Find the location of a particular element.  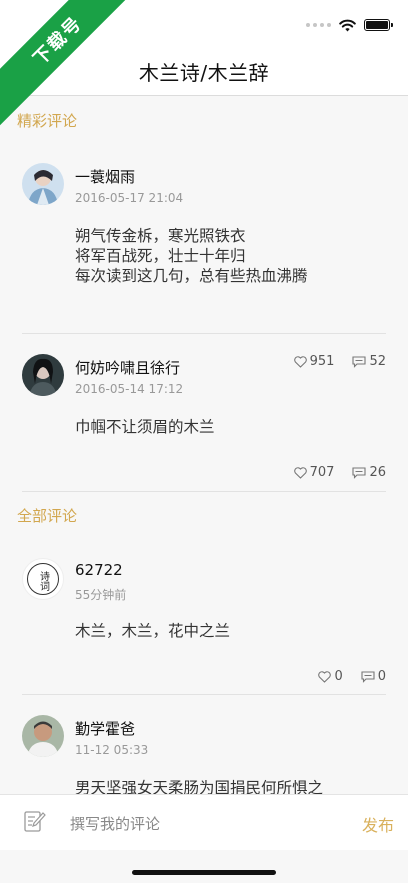

status-icons is located at coordinates (349, 25).